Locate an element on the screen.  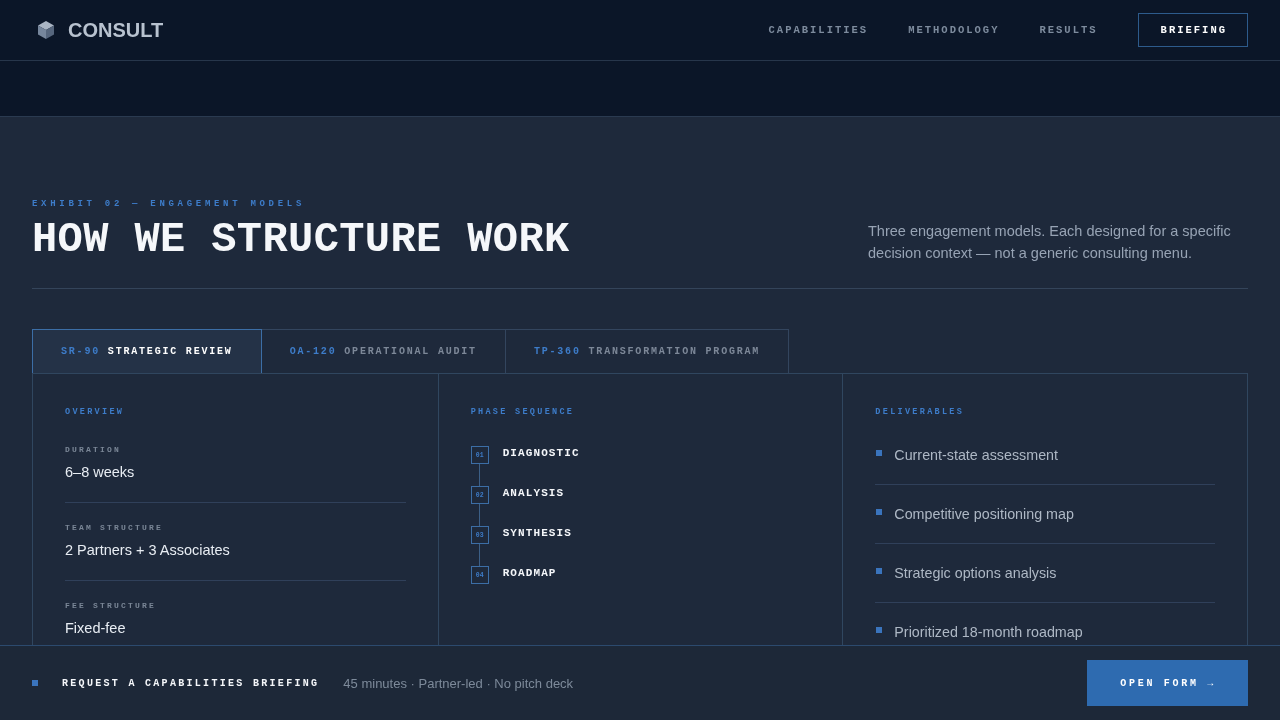
deliverable-item: Current-state assessment is located at coordinates (976, 455).